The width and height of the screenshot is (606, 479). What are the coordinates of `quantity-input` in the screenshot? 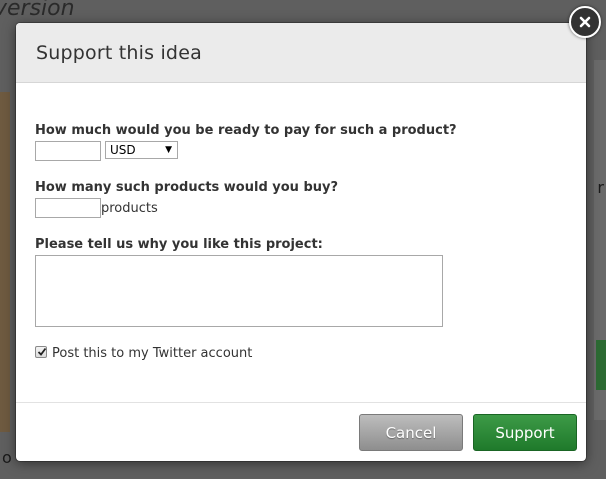 It's located at (68, 208).